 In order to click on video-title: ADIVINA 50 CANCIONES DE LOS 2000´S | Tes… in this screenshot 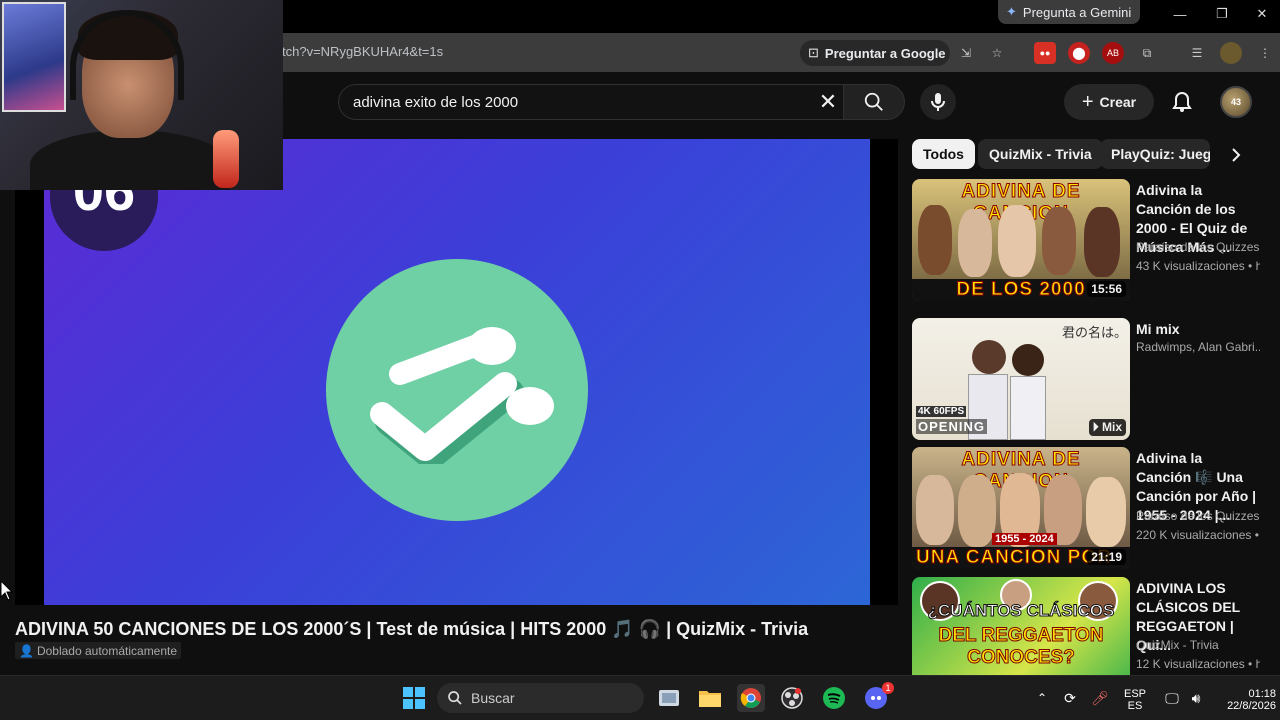, I will do `click(412, 629)`.